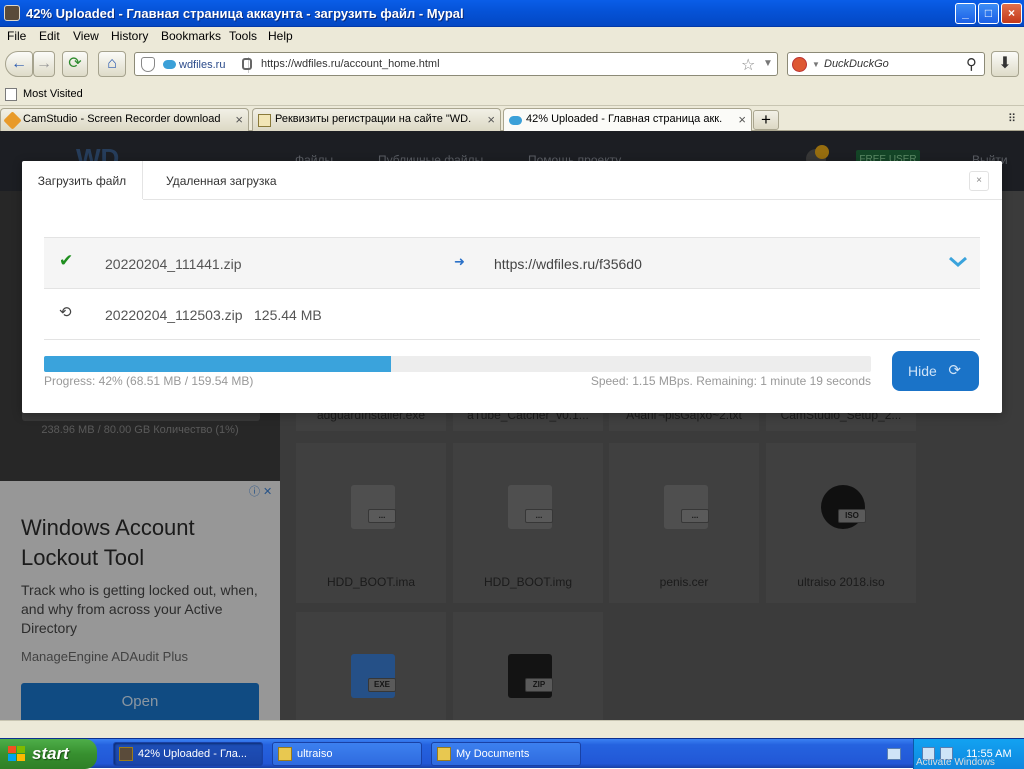 The image size is (1024, 769). Describe the element at coordinates (459, 261) in the screenshot. I see `arrow-right-icon: ➜` at that location.